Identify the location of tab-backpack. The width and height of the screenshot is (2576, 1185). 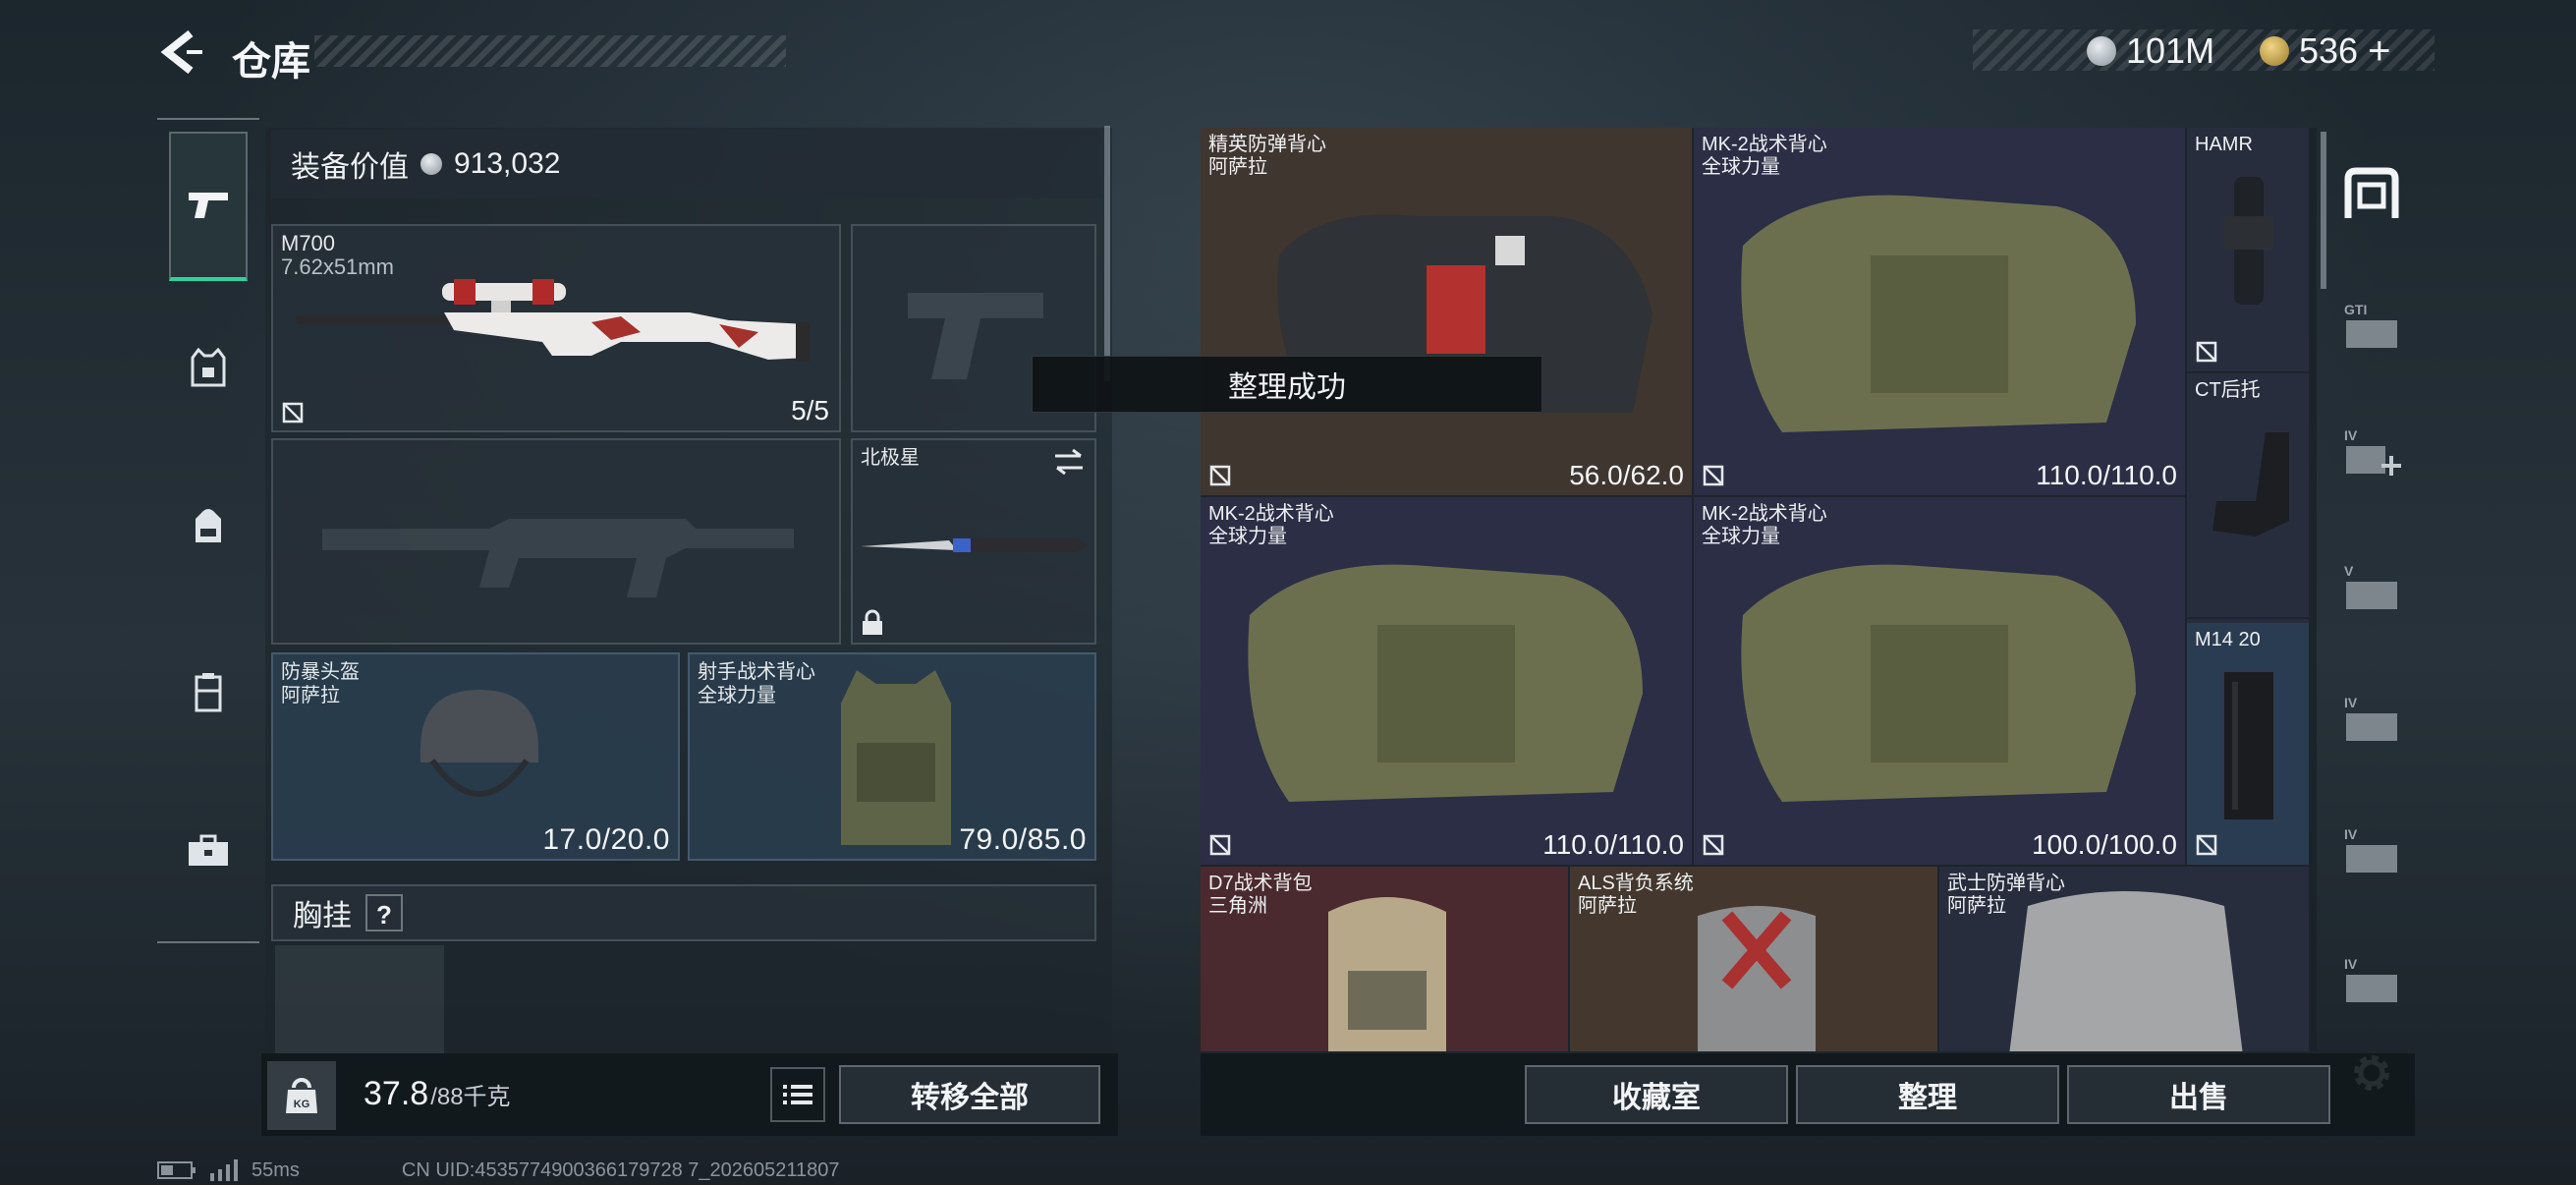
(208, 525).